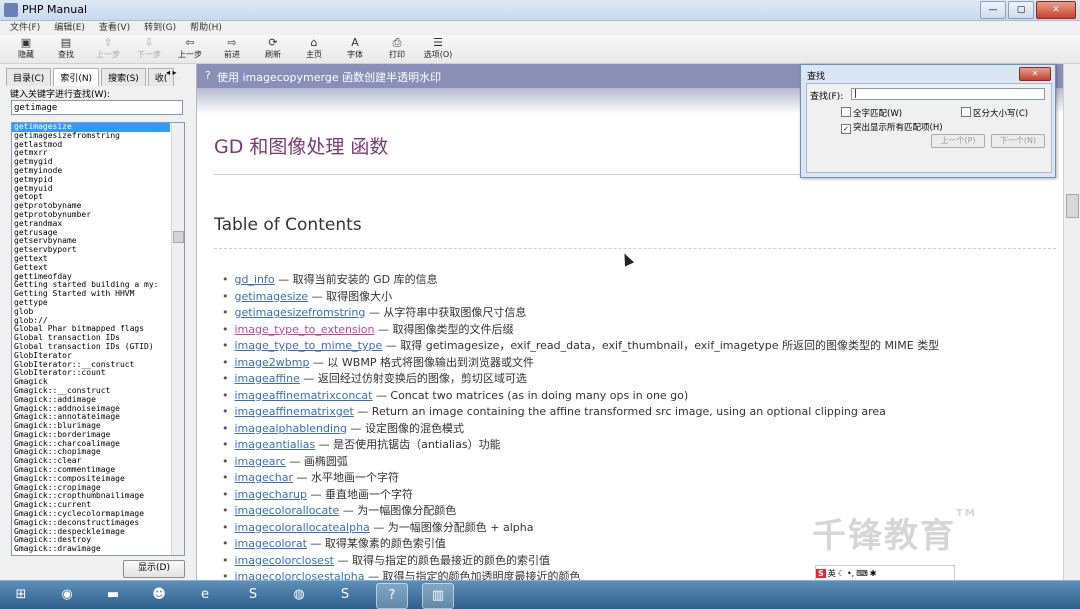 The width and height of the screenshot is (1080, 609). What do you see at coordinates (1072, 206) in the screenshot?
I see `content-scroll-thumb` at bounding box center [1072, 206].